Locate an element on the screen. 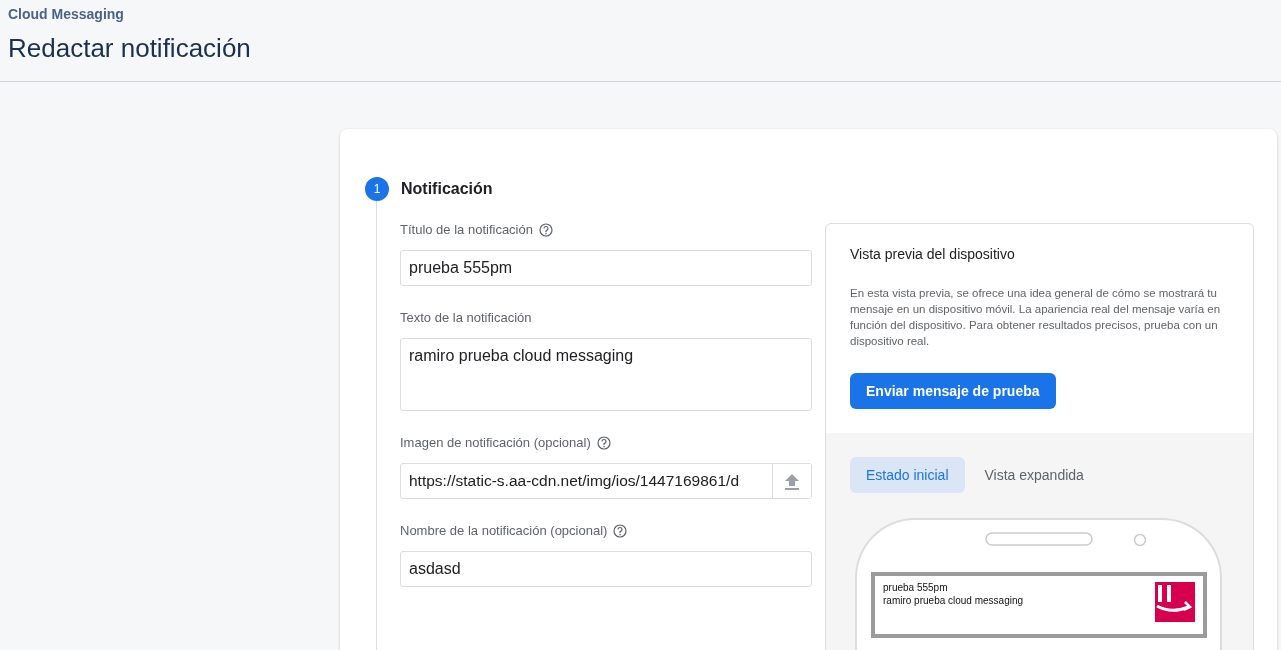 The image size is (1281, 650). send-test-button: Enviar mensaje de prueba is located at coordinates (953, 391).